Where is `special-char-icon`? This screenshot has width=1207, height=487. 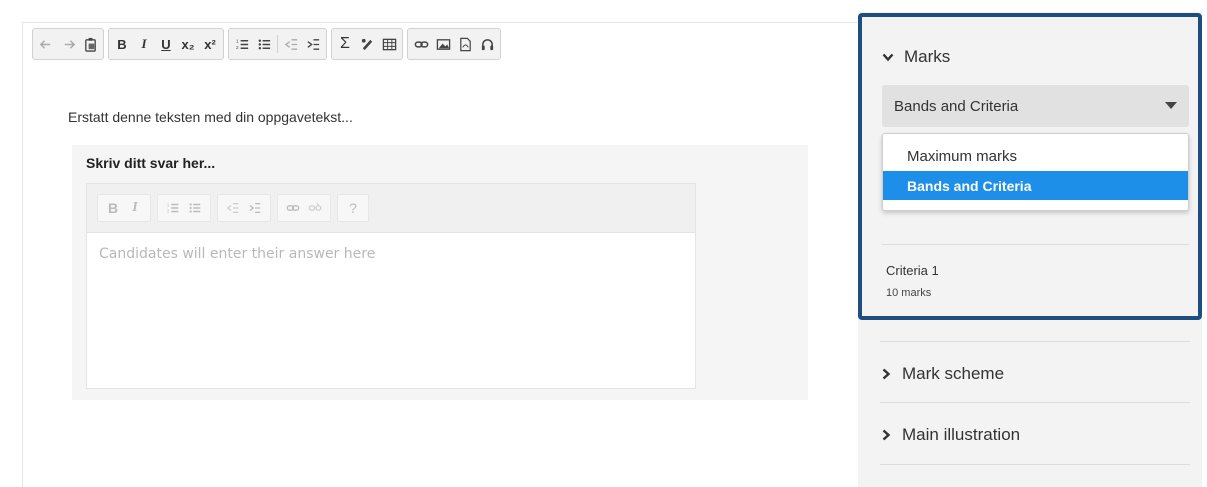
special-char-icon is located at coordinates (367, 44).